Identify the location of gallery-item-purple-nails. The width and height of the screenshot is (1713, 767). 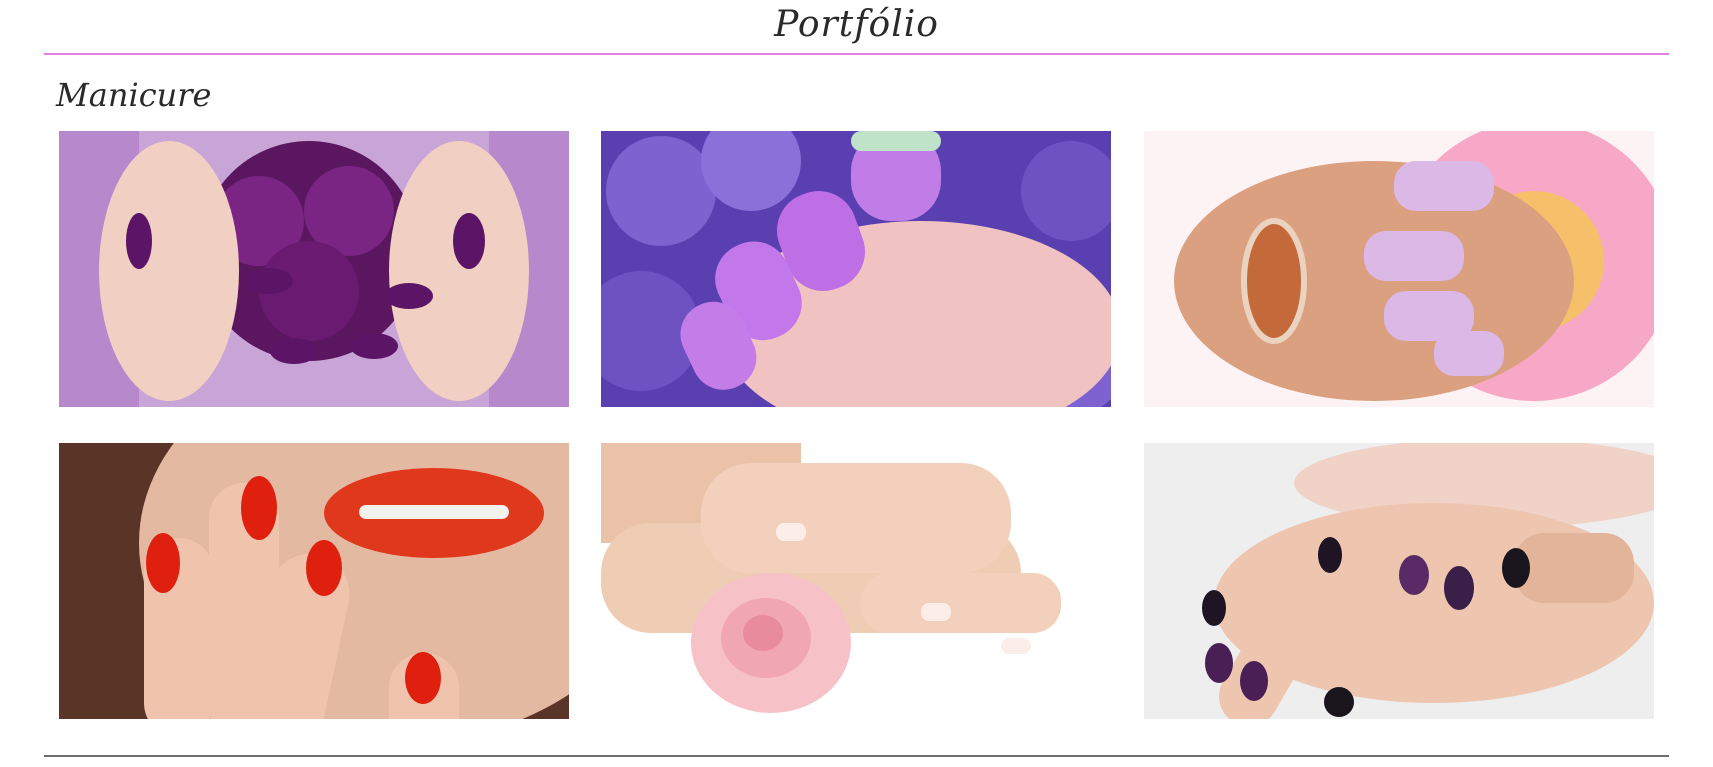
(314, 269).